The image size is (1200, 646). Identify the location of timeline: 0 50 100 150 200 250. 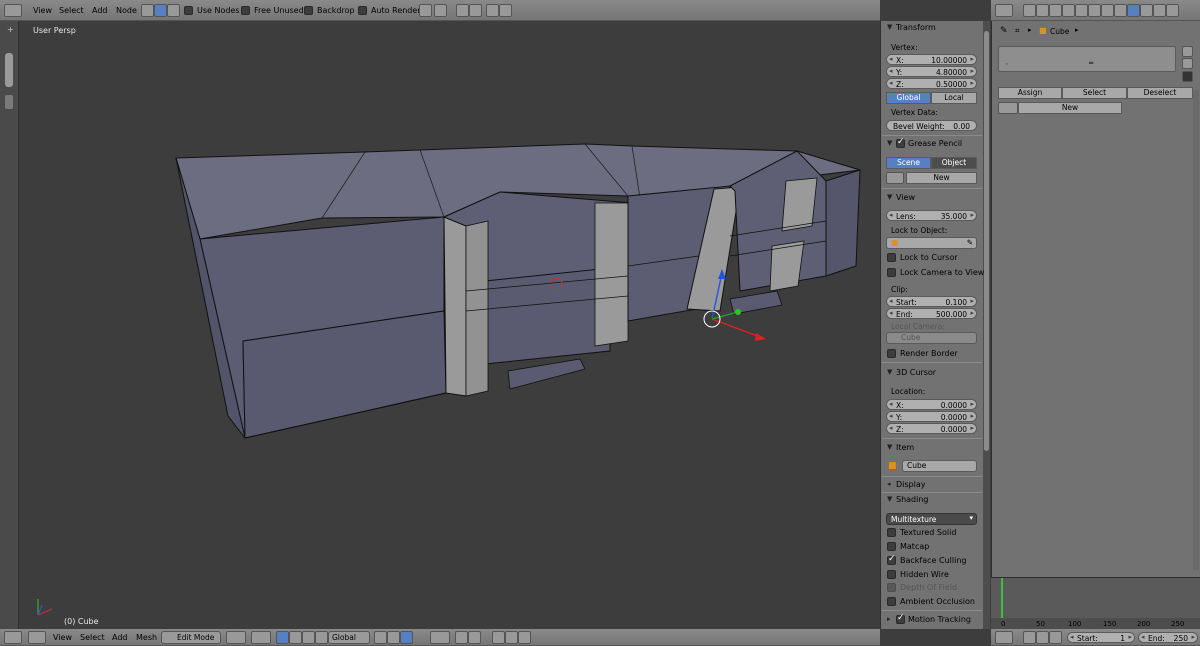
(1095, 603).